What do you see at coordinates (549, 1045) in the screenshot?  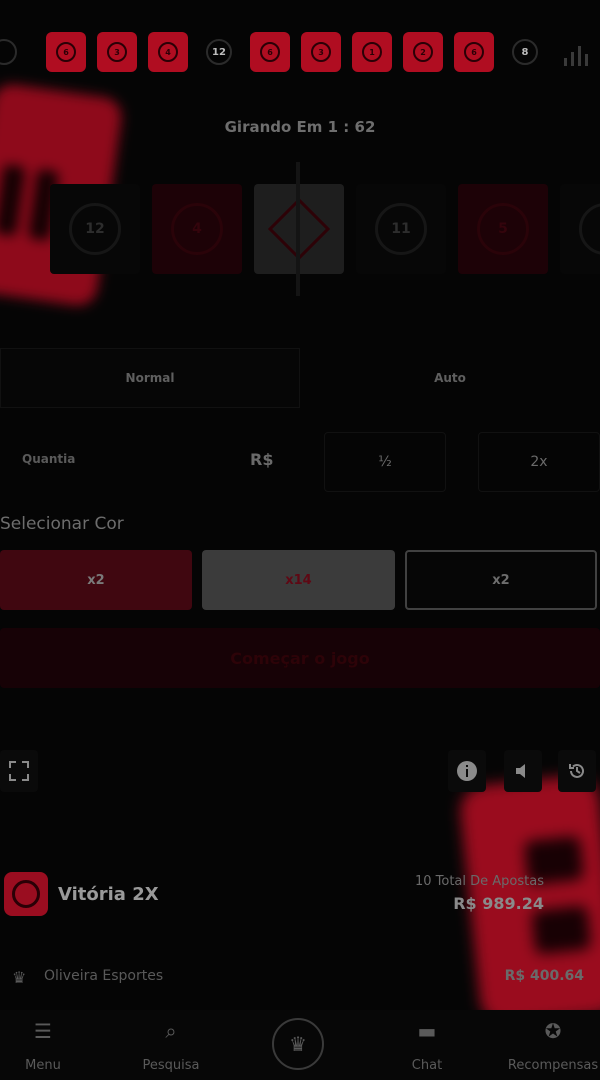 I see `nav-rewards: ✪ Recompensas` at bounding box center [549, 1045].